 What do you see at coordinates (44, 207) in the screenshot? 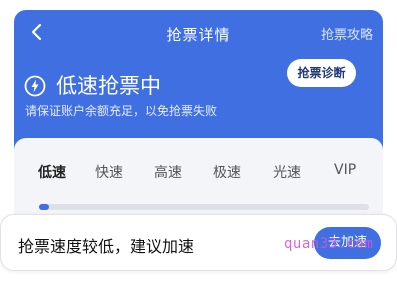
I see `speed-slider-fill` at bounding box center [44, 207].